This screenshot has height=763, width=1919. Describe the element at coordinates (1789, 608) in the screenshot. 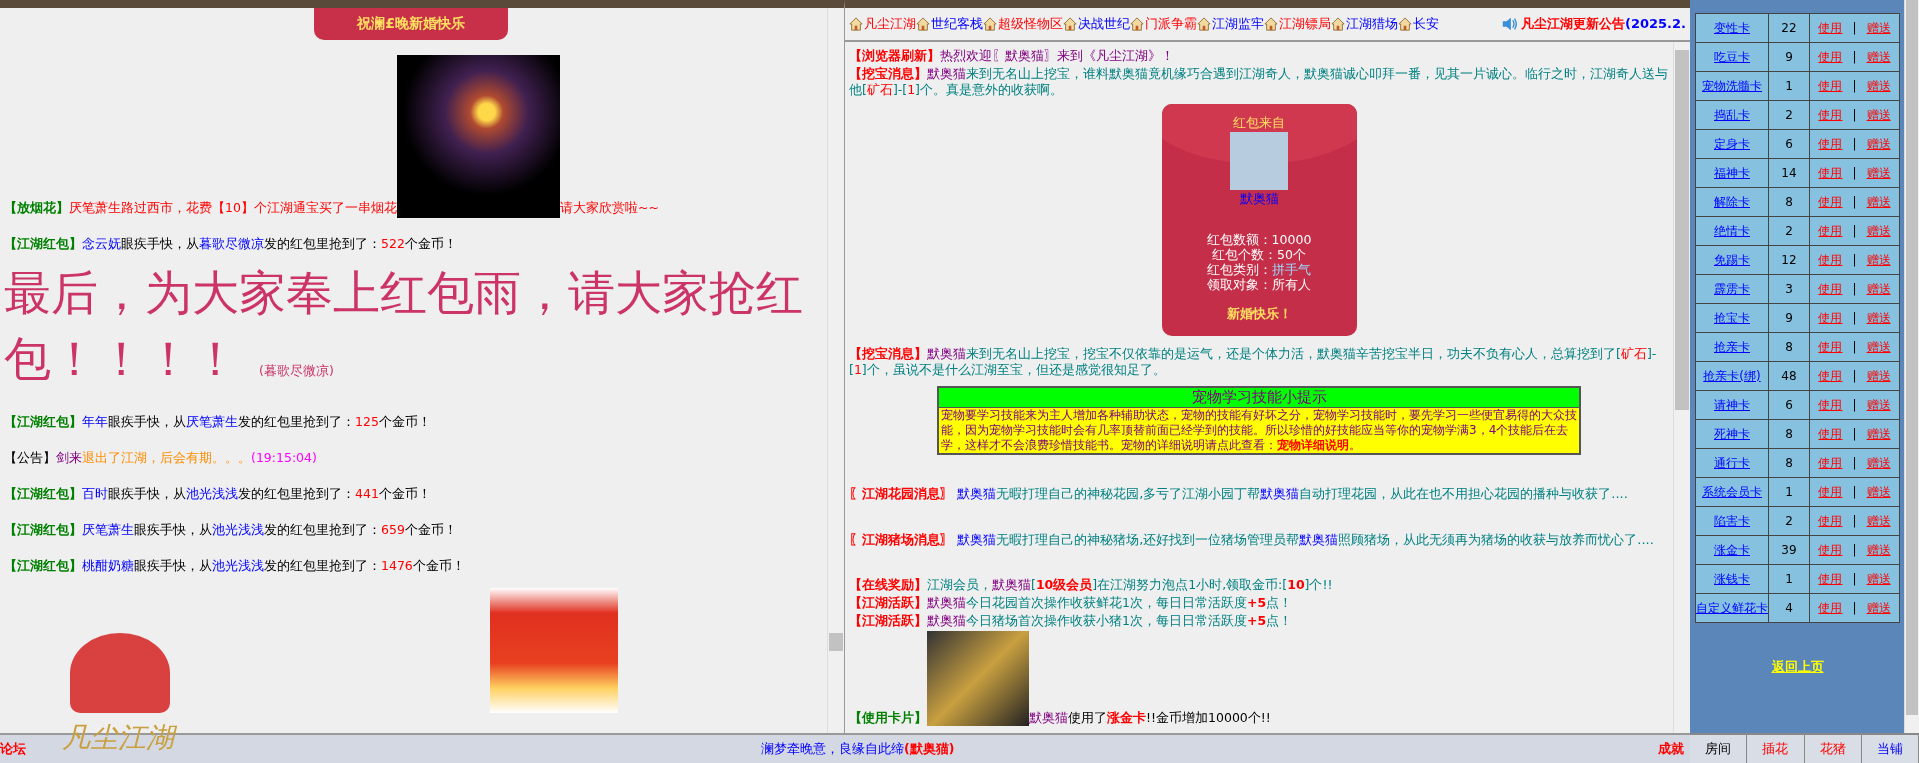

I see `count-cell: 4` at that location.